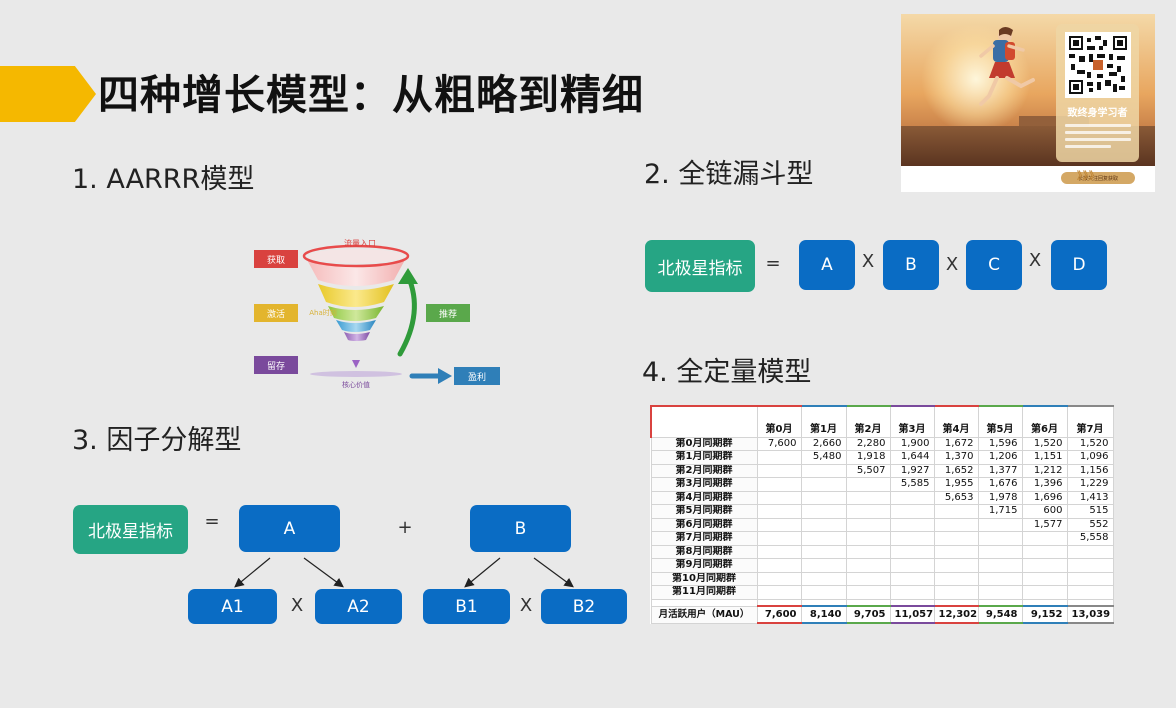 The height and width of the screenshot is (708, 1176). I want to click on table-cell: 1,644, so click(912, 457).